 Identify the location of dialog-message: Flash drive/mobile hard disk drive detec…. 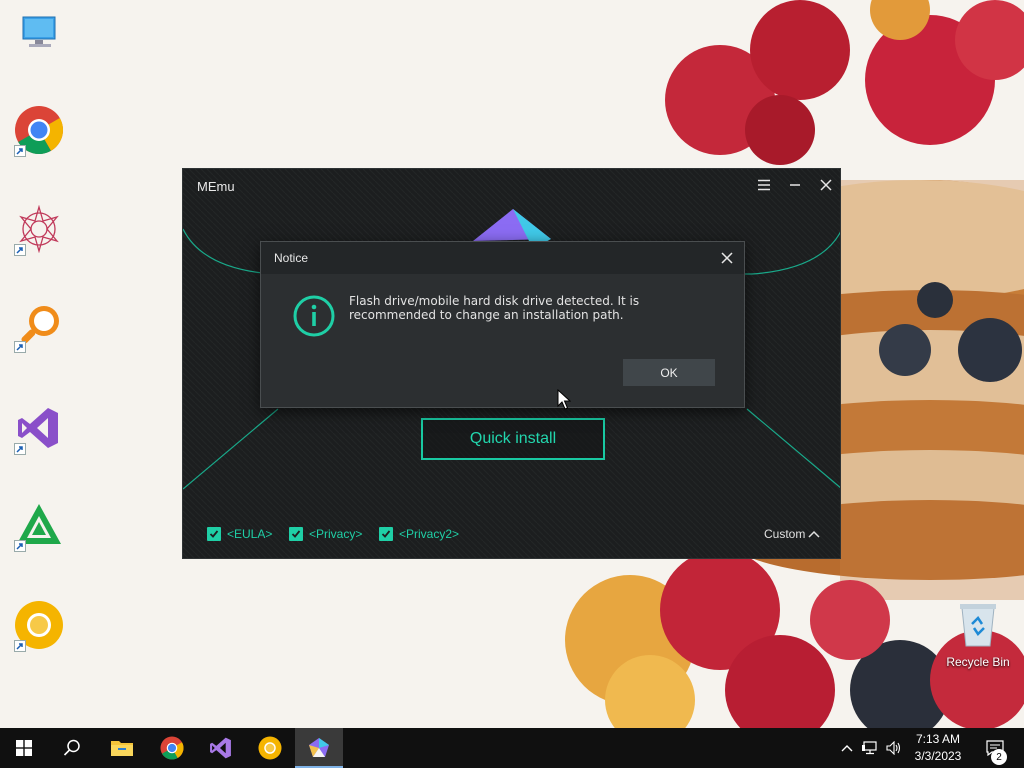
(494, 308).